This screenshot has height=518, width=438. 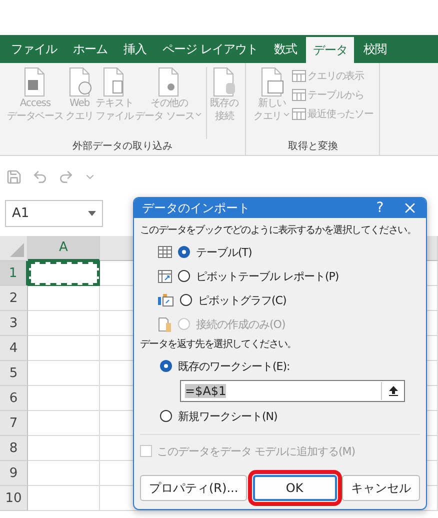 What do you see at coordinates (196, 208) in the screenshot?
I see `dialog-title: データのインポート` at bounding box center [196, 208].